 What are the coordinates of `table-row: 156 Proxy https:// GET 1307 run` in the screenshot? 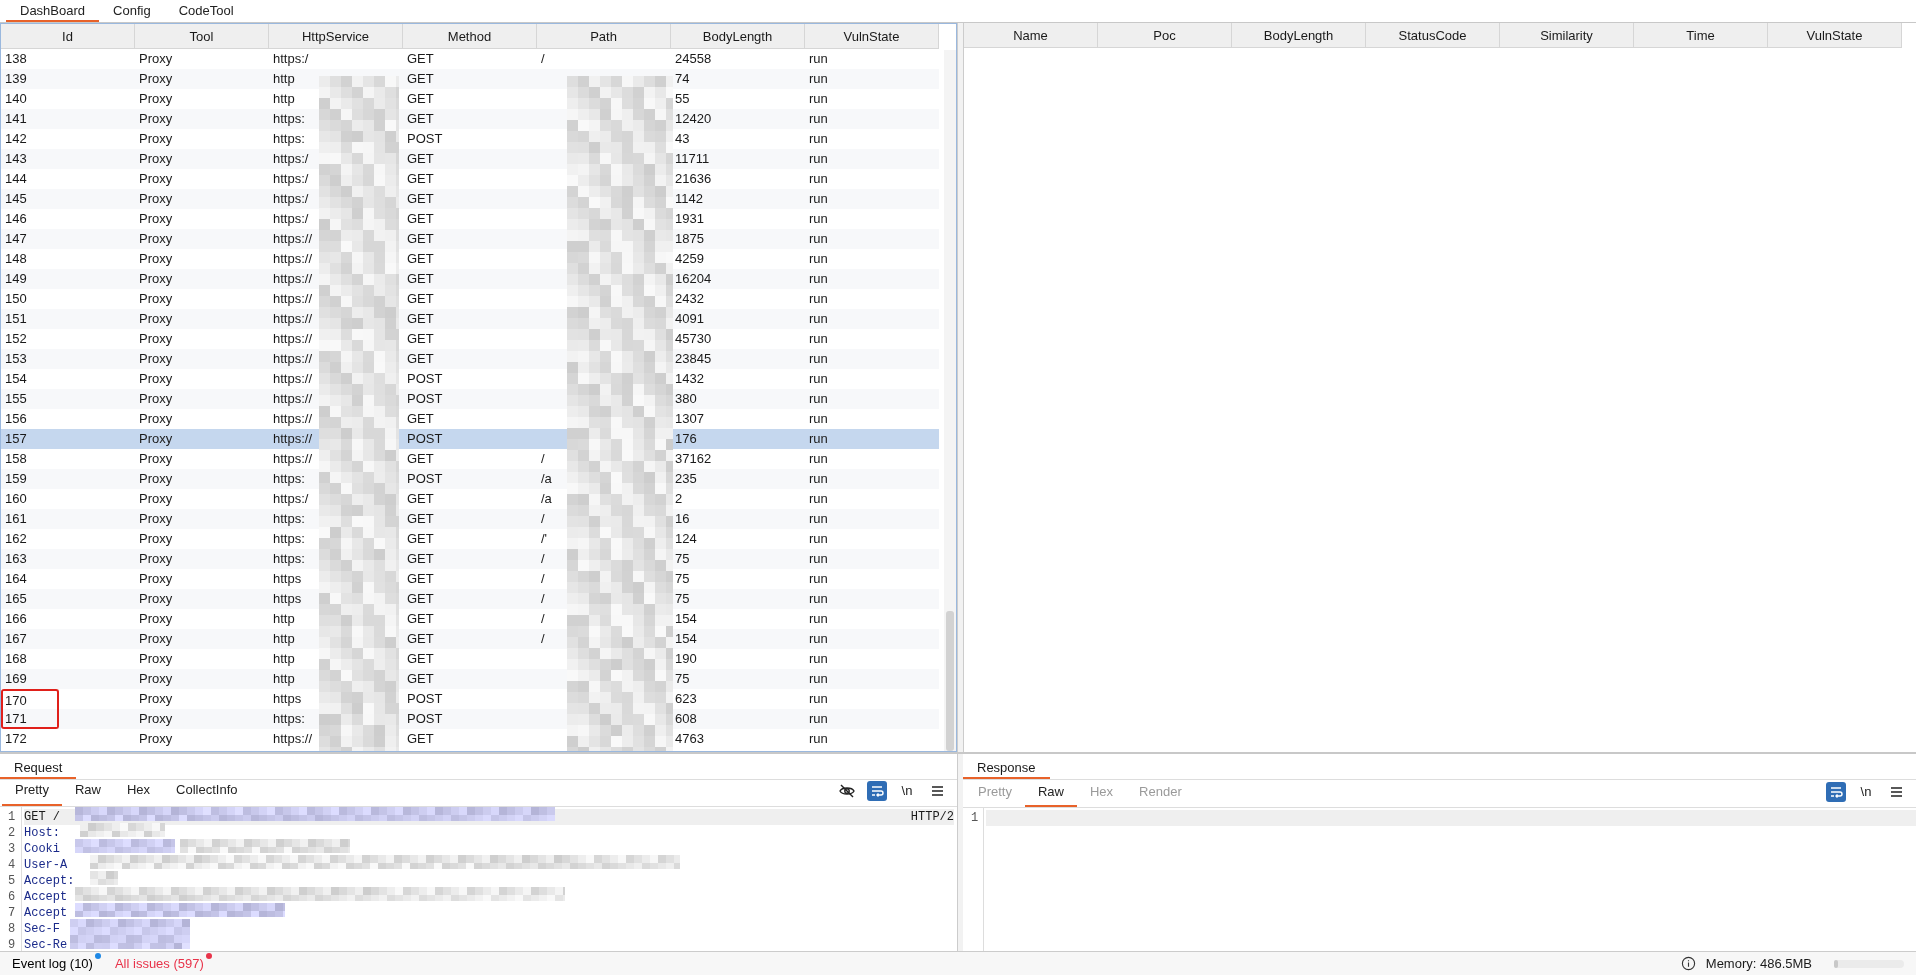 It's located at (470, 419).